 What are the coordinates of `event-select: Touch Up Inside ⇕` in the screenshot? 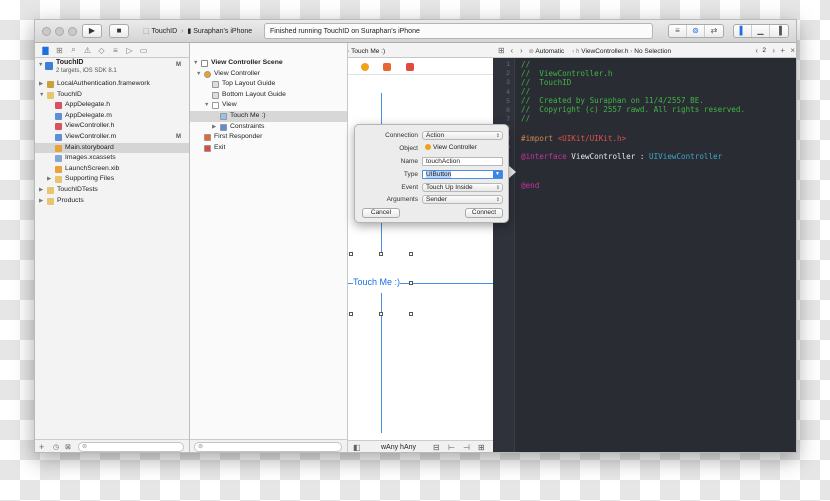 It's located at (462, 187).